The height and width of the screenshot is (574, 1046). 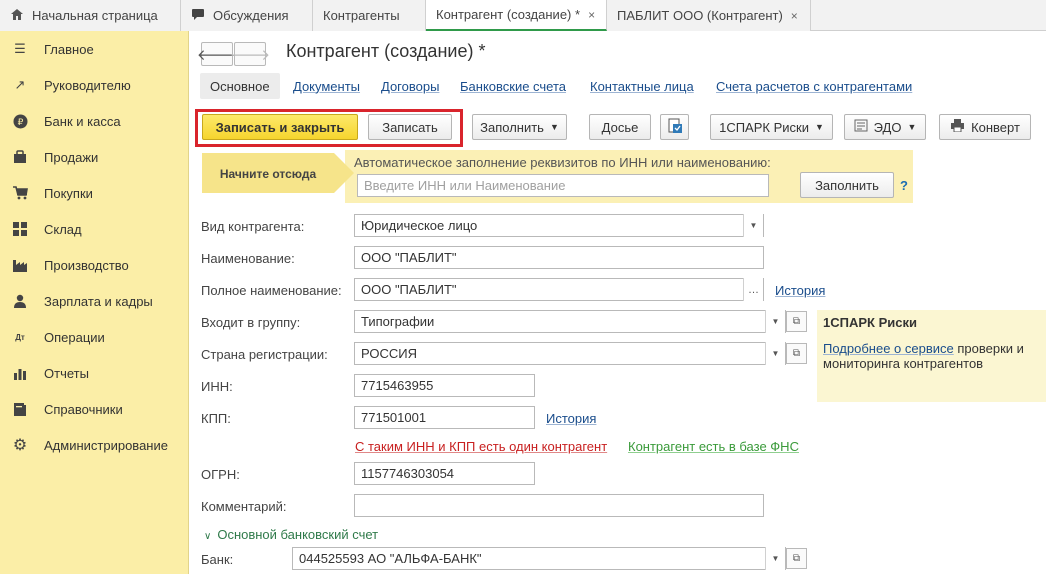 What do you see at coordinates (217, 386) in the screenshot?
I see `inn-label: ИНН:` at bounding box center [217, 386].